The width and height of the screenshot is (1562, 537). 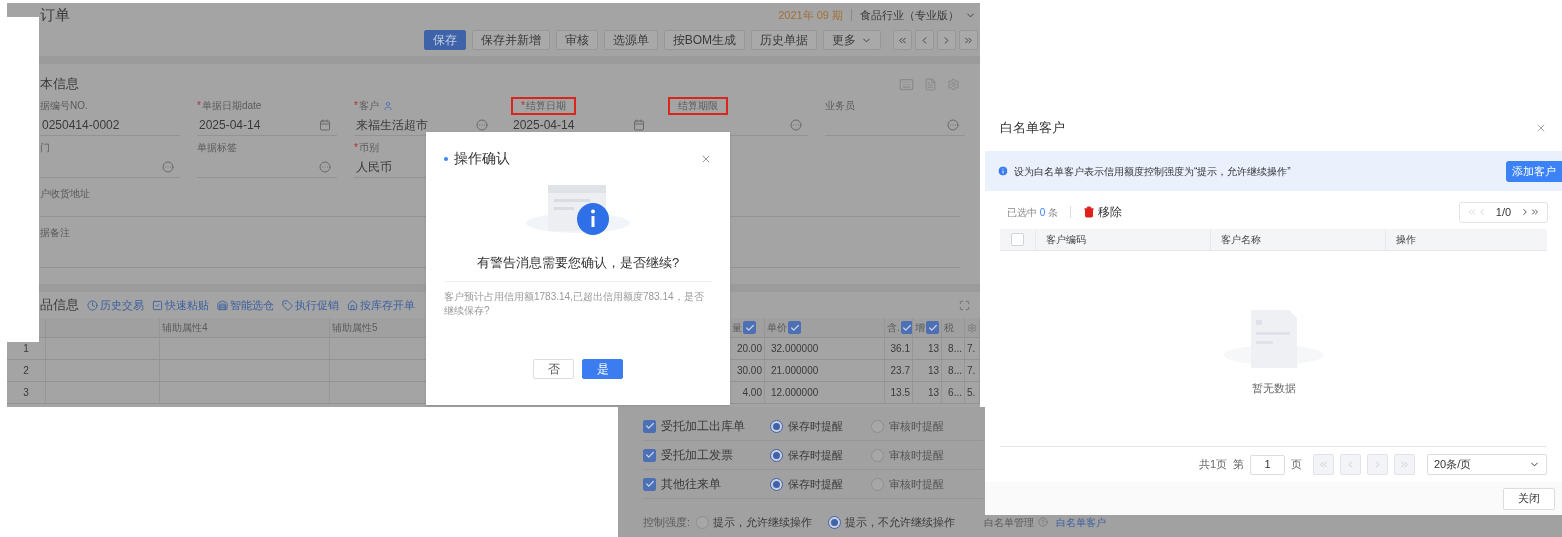 I want to click on fullscreen-icon, so click(x=964, y=305).